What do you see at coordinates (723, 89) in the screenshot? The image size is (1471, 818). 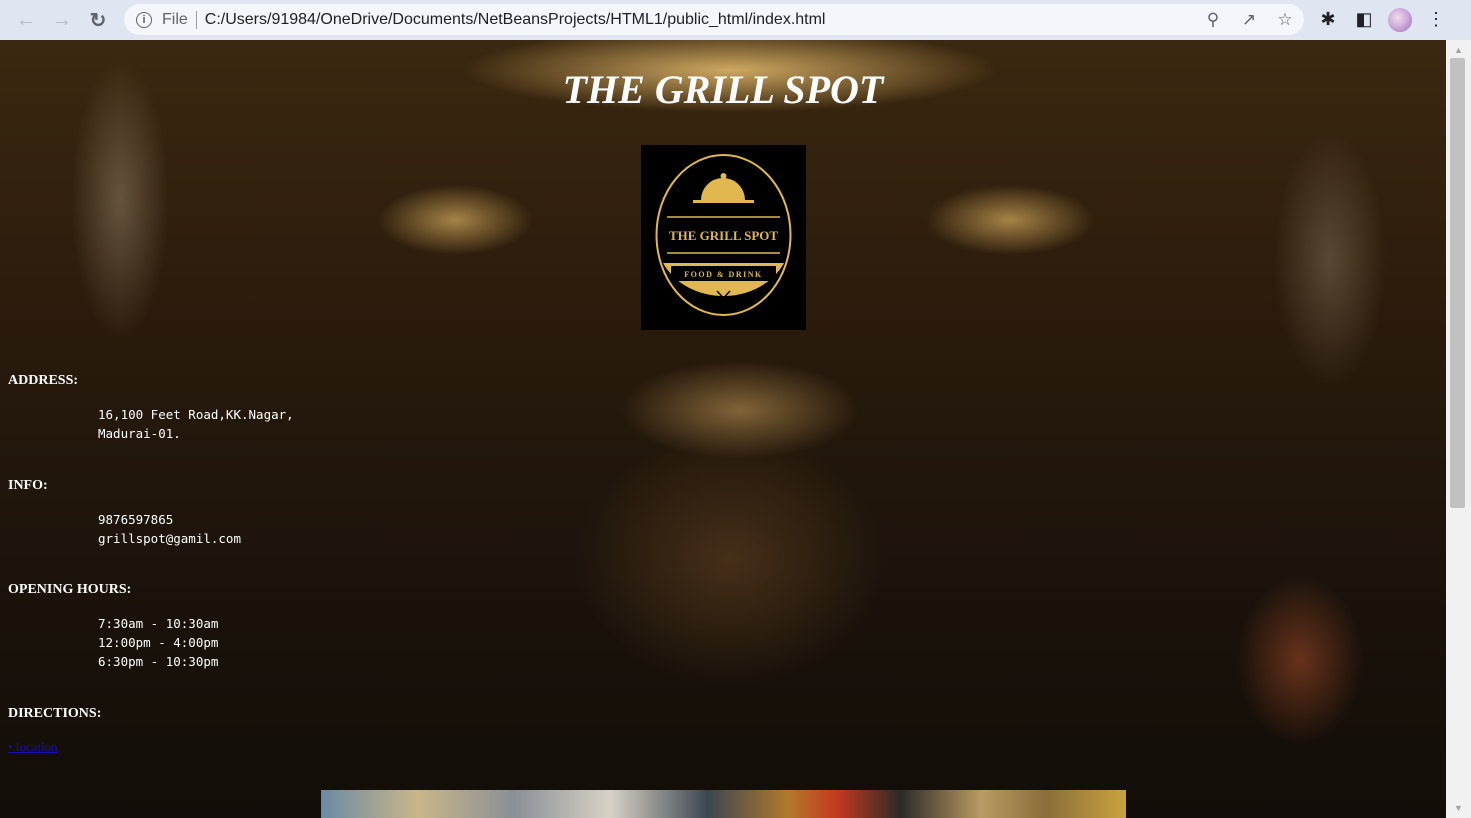 I see `page-title: THE GRILL SPOT` at bounding box center [723, 89].